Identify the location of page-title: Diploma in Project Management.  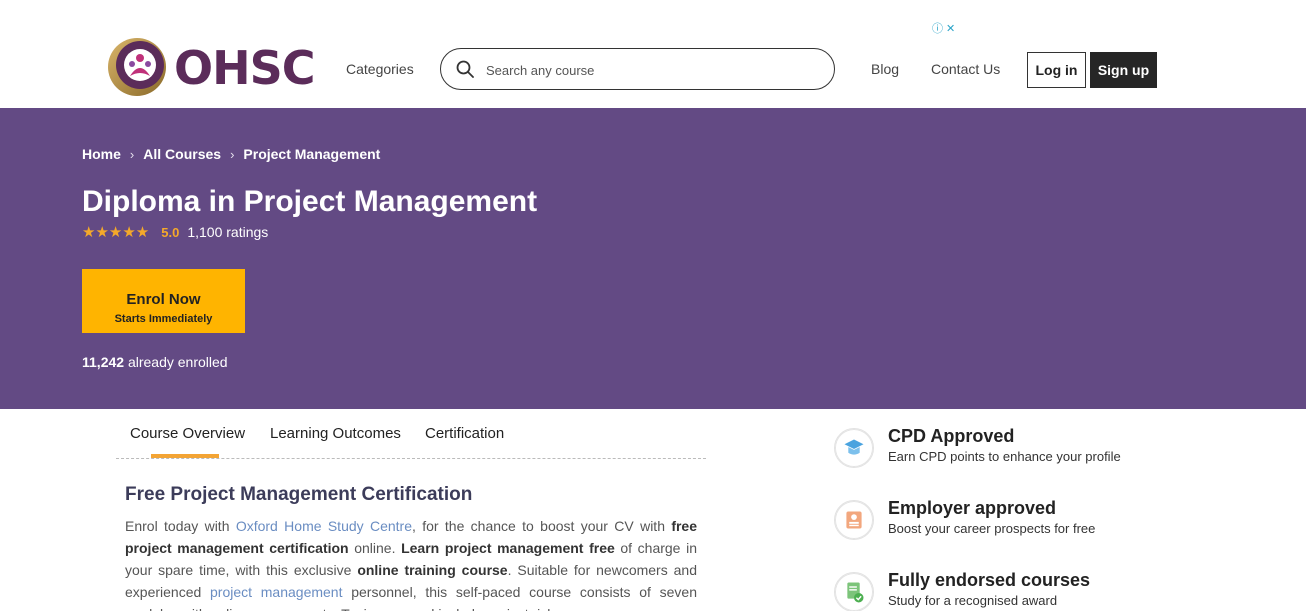
(310, 201).